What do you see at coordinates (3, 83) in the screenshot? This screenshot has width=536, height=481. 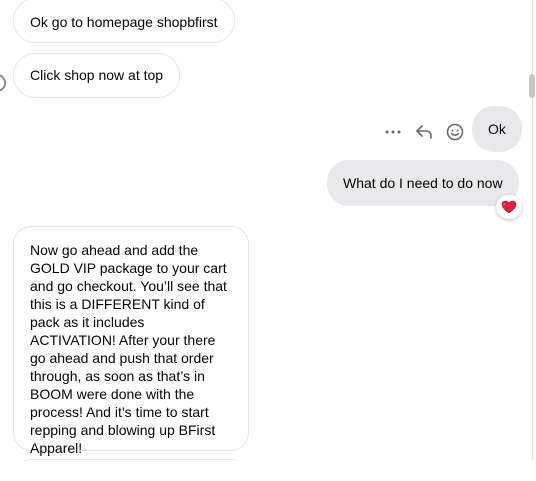 I see `sender-avatar` at bounding box center [3, 83].